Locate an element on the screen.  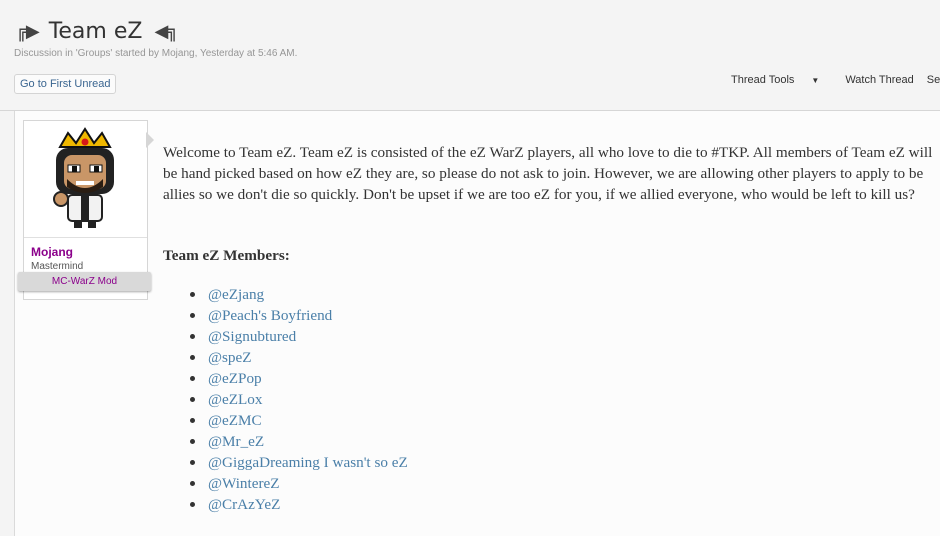
list-item: @Mr_eZ is located at coordinates (299, 441).